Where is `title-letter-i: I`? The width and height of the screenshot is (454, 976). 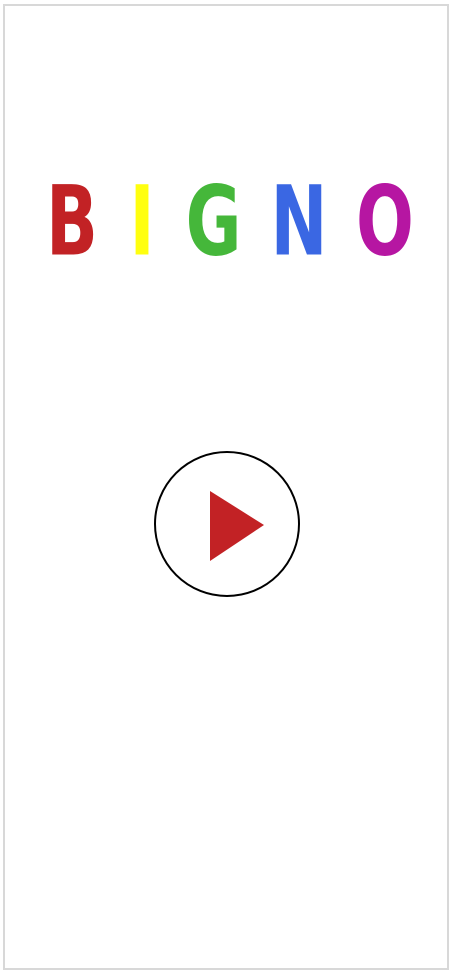
title-letter-i: I is located at coordinates (142, 221).